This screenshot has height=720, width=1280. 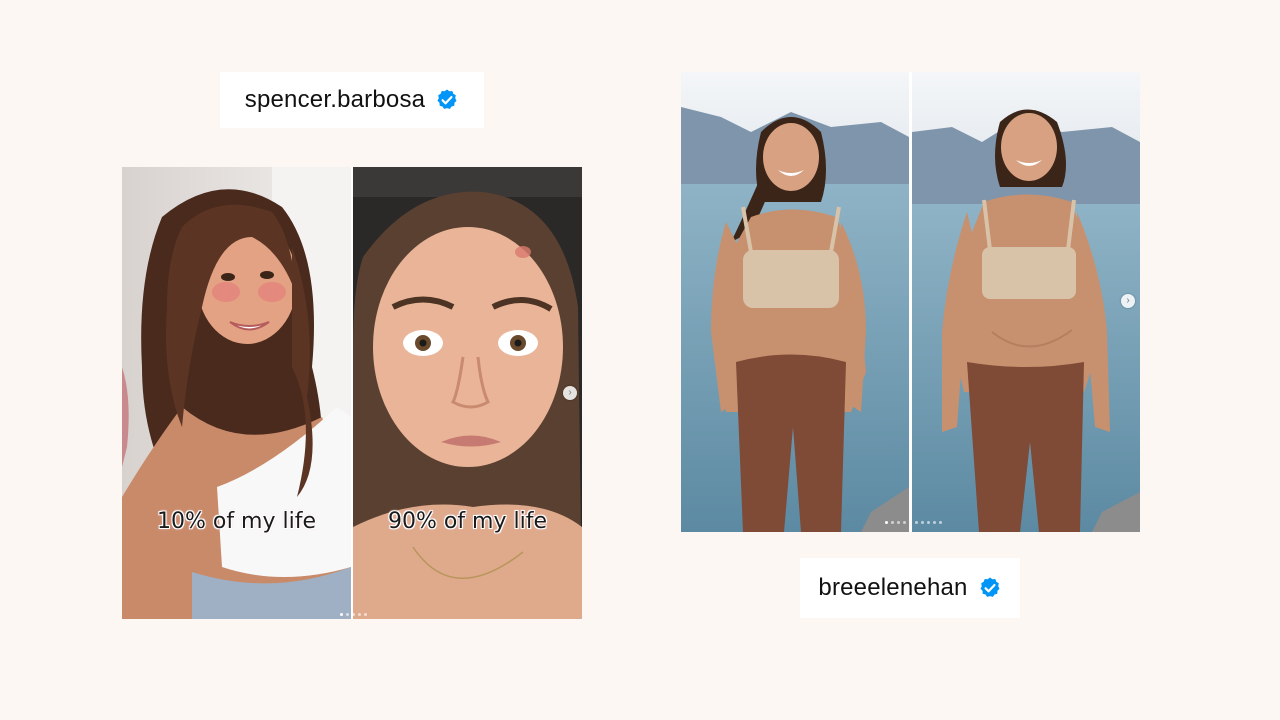 I want to click on caption-90-percent: 90% of my life, so click(x=467, y=521).